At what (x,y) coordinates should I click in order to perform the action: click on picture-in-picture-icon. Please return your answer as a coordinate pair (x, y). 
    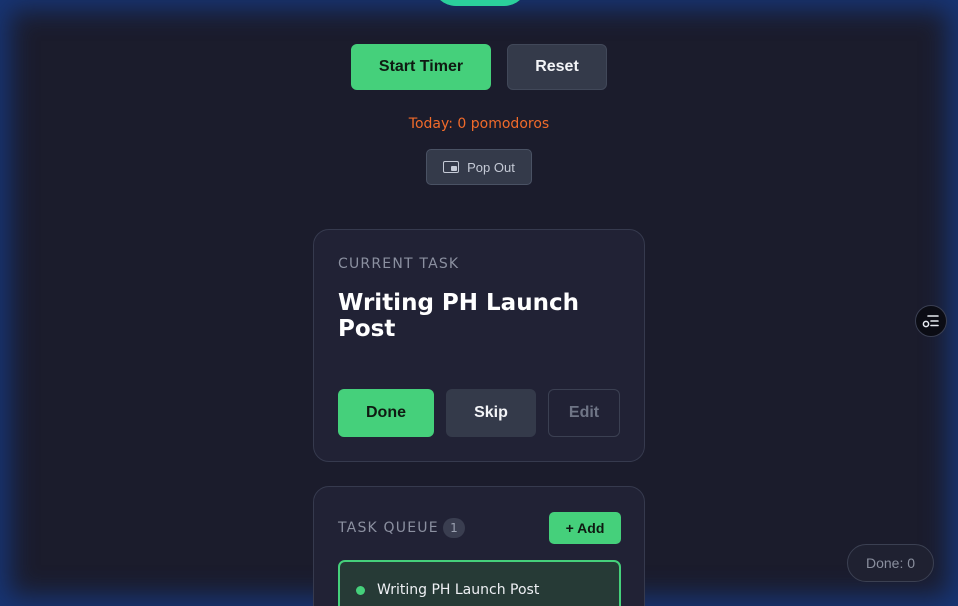
    Looking at the image, I should click on (451, 167).